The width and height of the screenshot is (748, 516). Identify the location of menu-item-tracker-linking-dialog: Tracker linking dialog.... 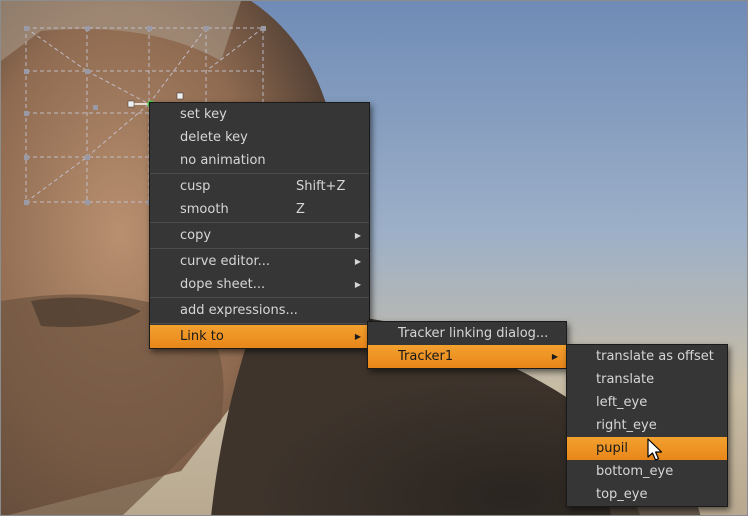
(467, 333).